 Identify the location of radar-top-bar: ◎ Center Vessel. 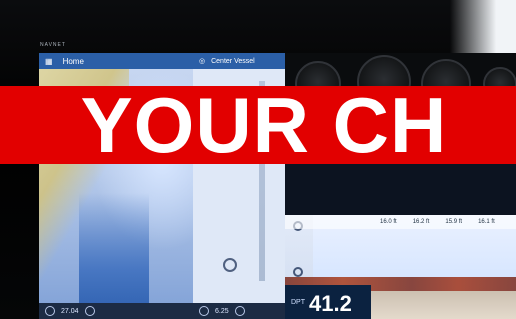
(239, 61).